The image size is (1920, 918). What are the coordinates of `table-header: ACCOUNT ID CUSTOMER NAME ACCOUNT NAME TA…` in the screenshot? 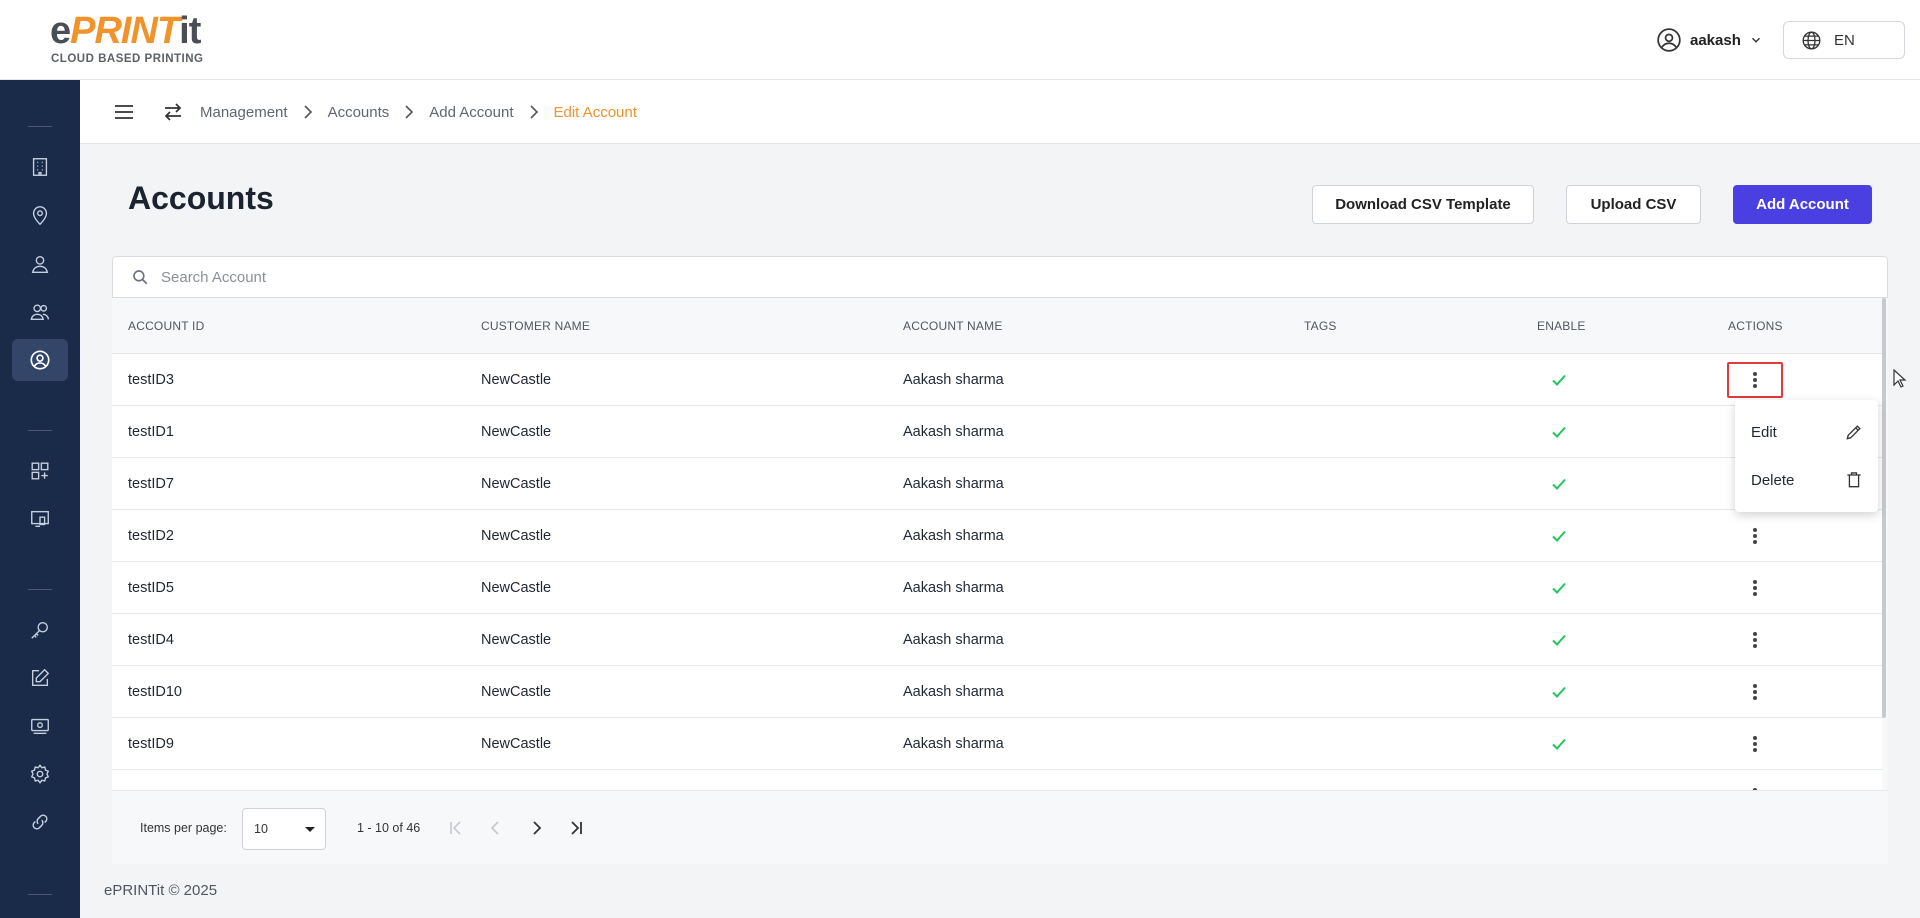 It's located at (997, 326).